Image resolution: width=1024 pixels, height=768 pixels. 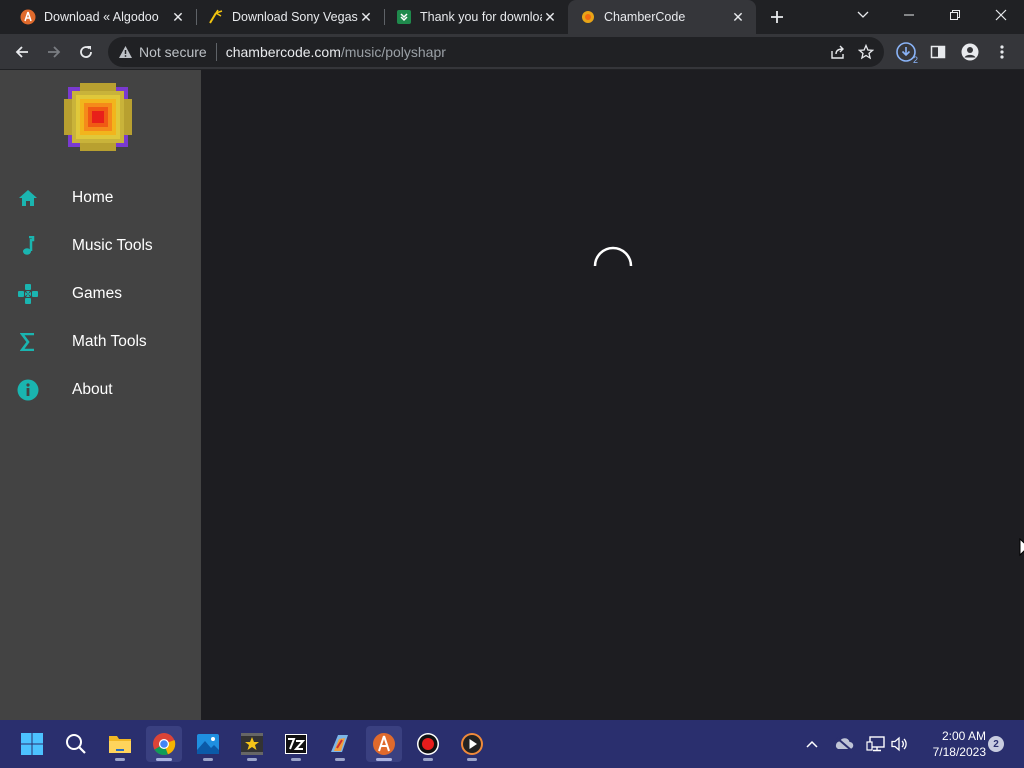 I want to click on tab-title: Download « Algodoo, so click(x=101, y=17).